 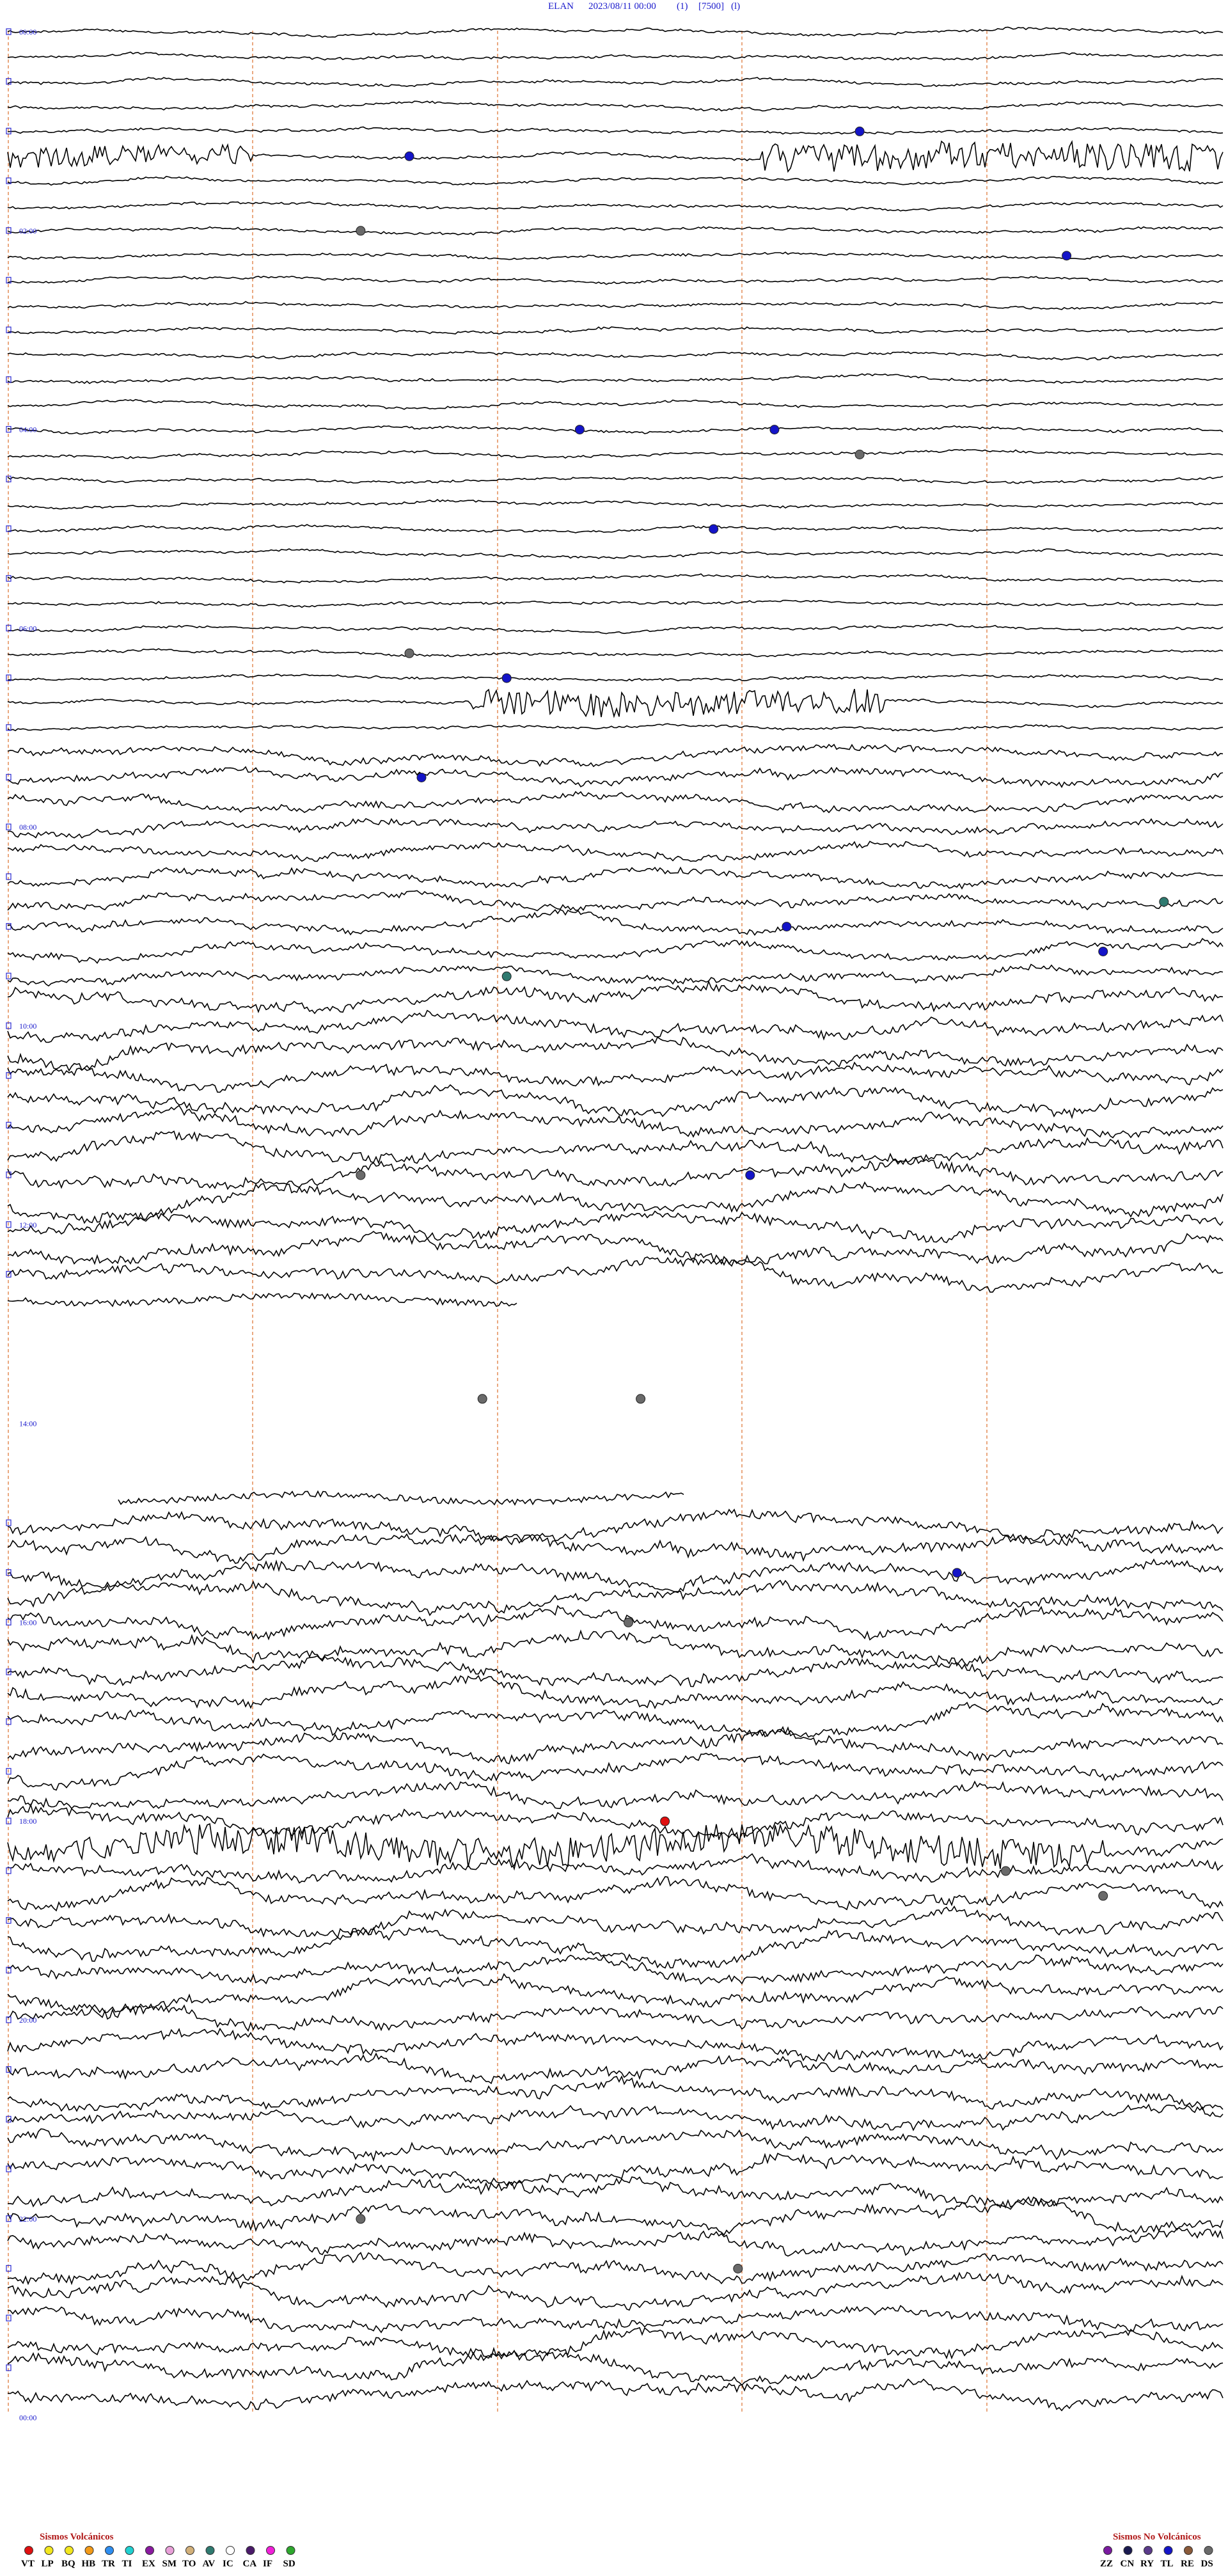 I want to click on legend-volcanic-code-if: IF, so click(x=267, y=2564).